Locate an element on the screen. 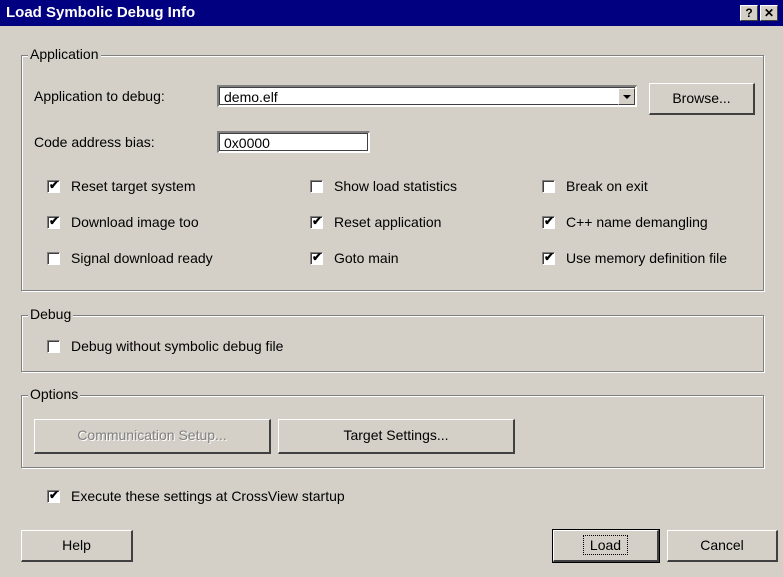 This screenshot has width=783, height=577. load-button: Load is located at coordinates (606, 546).